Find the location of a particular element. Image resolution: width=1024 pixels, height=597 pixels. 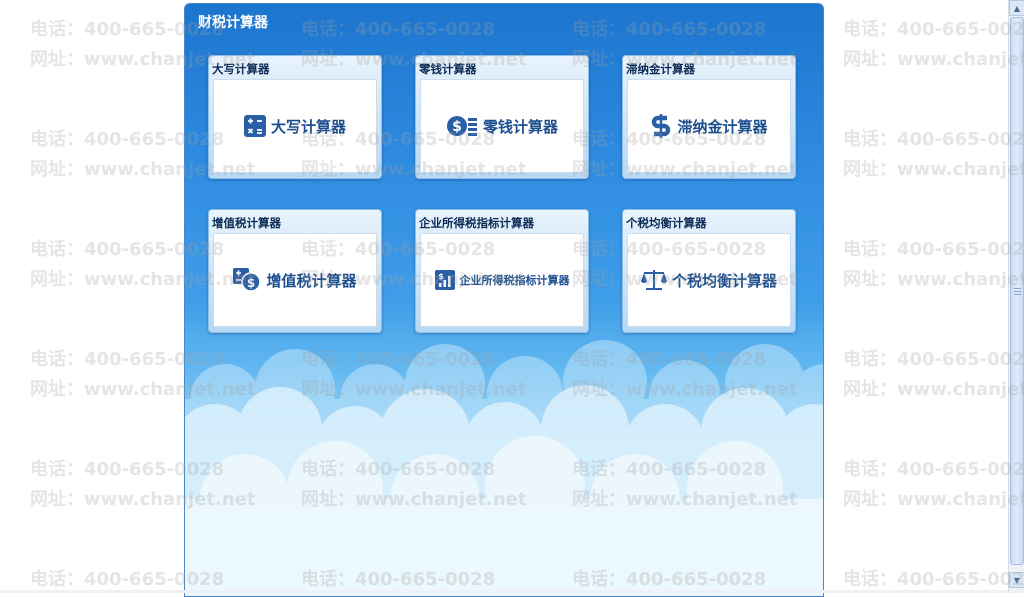

card-label: 企业所得税指标计算器 is located at coordinates (476, 223).